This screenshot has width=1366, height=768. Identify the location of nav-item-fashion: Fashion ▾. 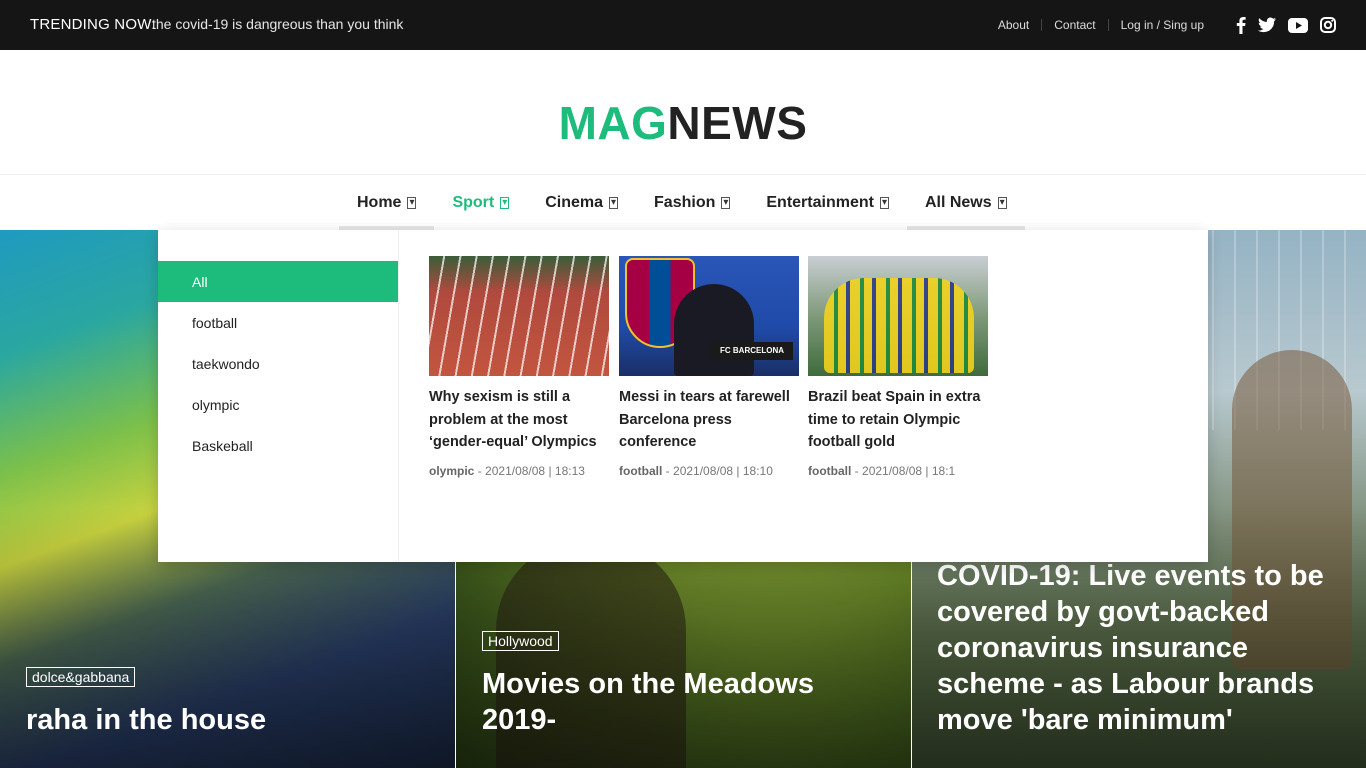
(692, 202).